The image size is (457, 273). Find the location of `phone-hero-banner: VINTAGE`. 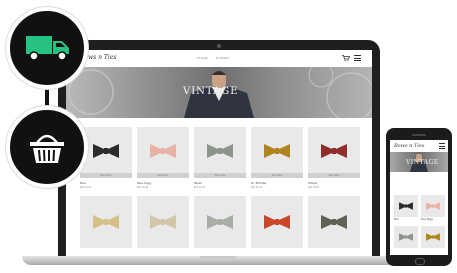

phone-hero-banner: VINTAGE is located at coordinates (419, 162).